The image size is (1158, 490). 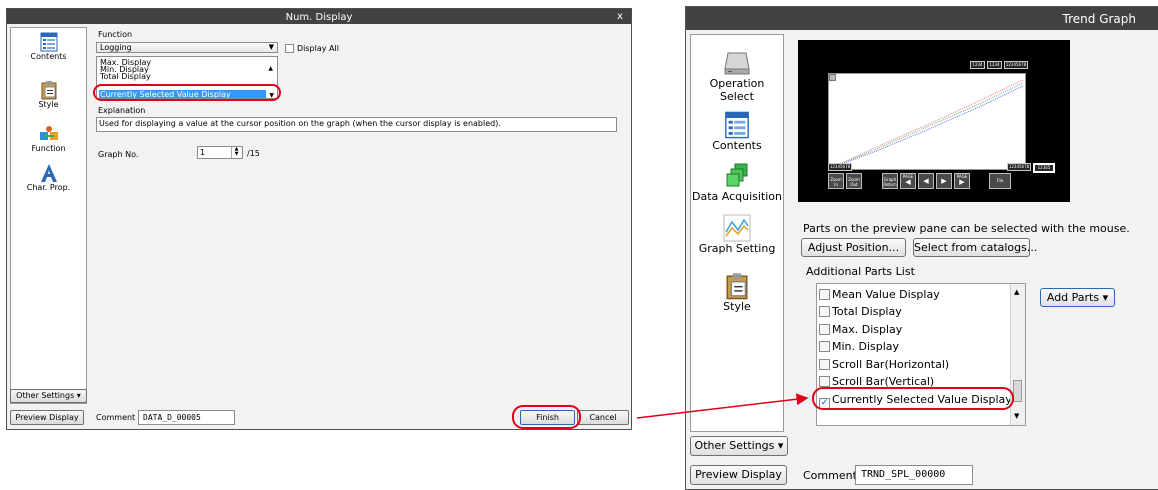 What do you see at coordinates (289, 48) in the screenshot?
I see `display-all-checkbox` at bounding box center [289, 48].